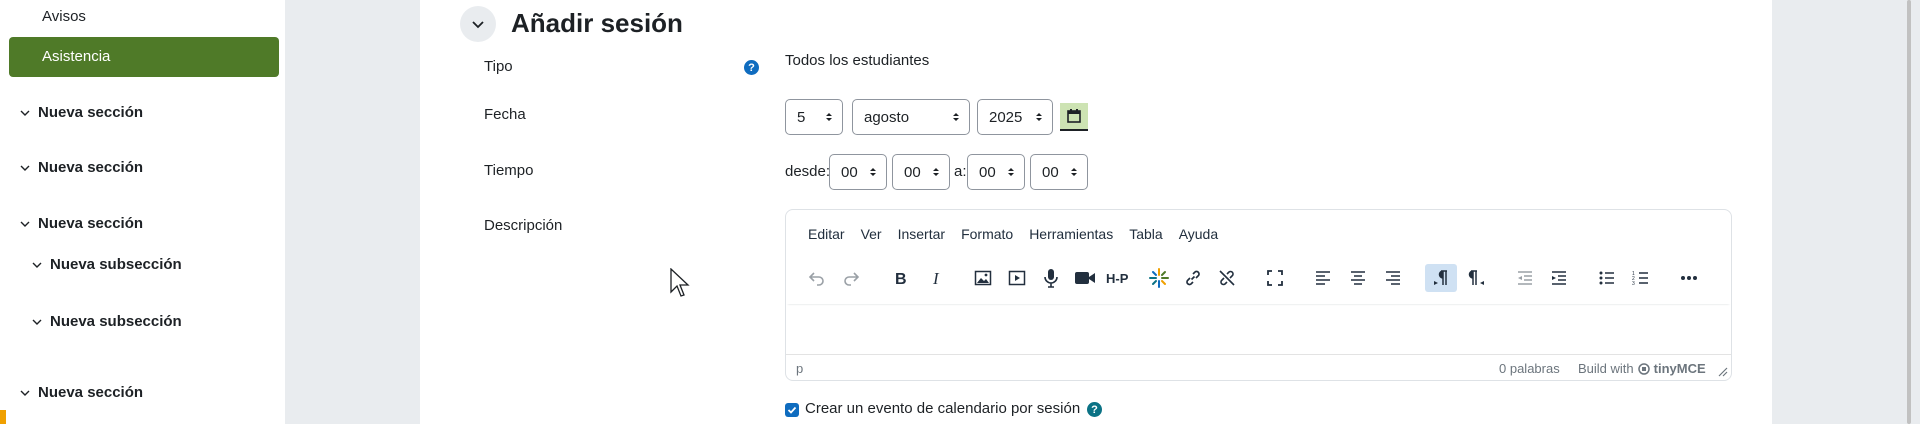 Image resolution: width=1920 pixels, height=424 pixels. What do you see at coordinates (1477, 278) in the screenshot?
I see `rtl-button` at bounding box center [1477, 278].